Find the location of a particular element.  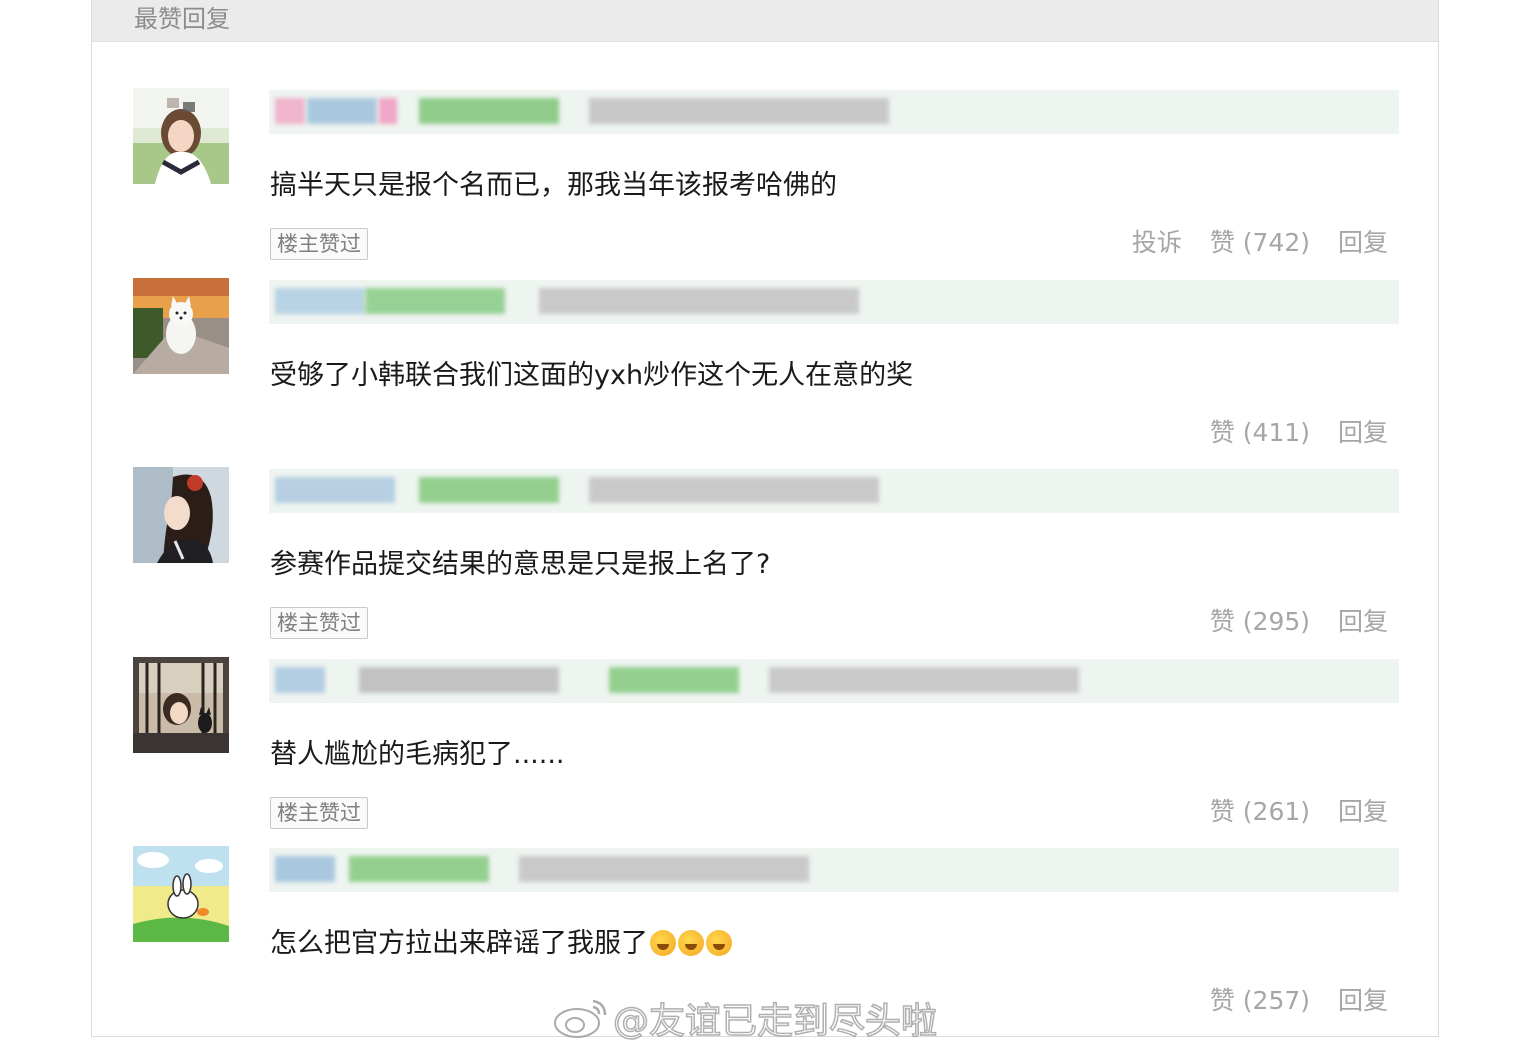

weibo-logo-icon is located at coordinates (580, 1018).